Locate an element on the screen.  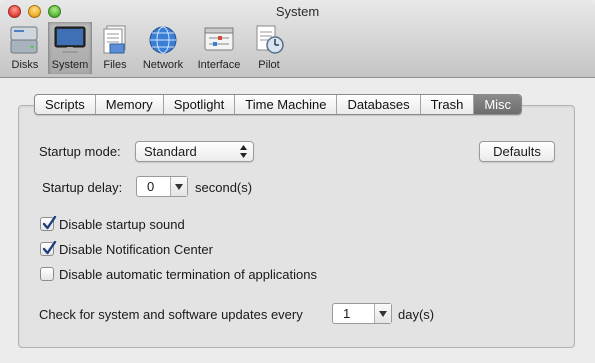
toolbar-label-disks: Disks is located at coordinates (25, 65).